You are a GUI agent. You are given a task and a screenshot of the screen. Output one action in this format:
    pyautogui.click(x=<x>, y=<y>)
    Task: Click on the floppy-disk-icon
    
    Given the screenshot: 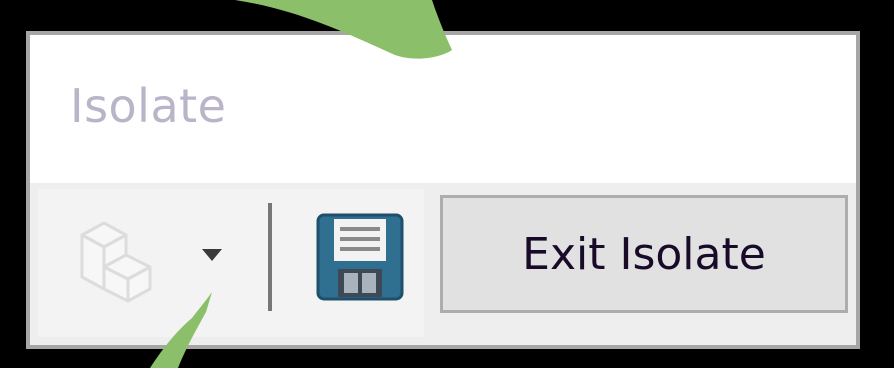 What is the action you would take?
    pyautogui.click(x=360, y=257)
    